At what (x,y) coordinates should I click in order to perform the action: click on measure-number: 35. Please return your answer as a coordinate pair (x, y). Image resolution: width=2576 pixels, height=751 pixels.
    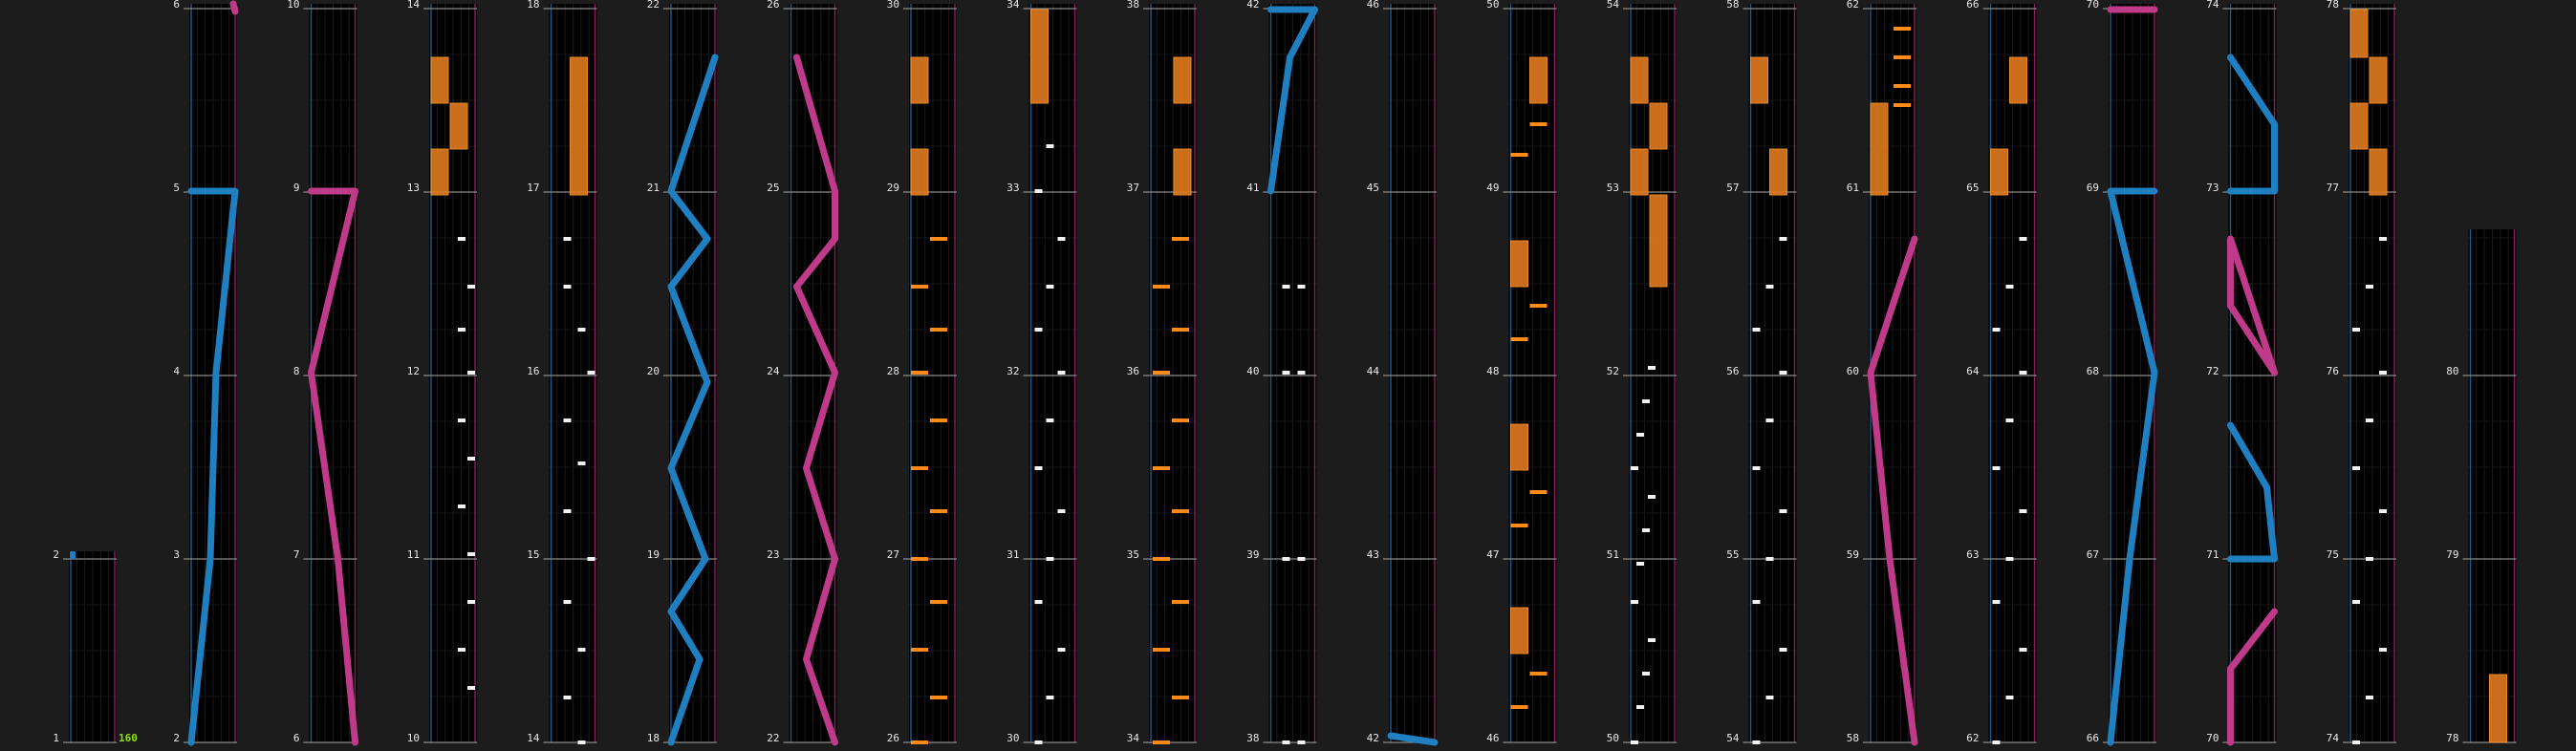
    Looking at the image, I should click on (1133, 554).